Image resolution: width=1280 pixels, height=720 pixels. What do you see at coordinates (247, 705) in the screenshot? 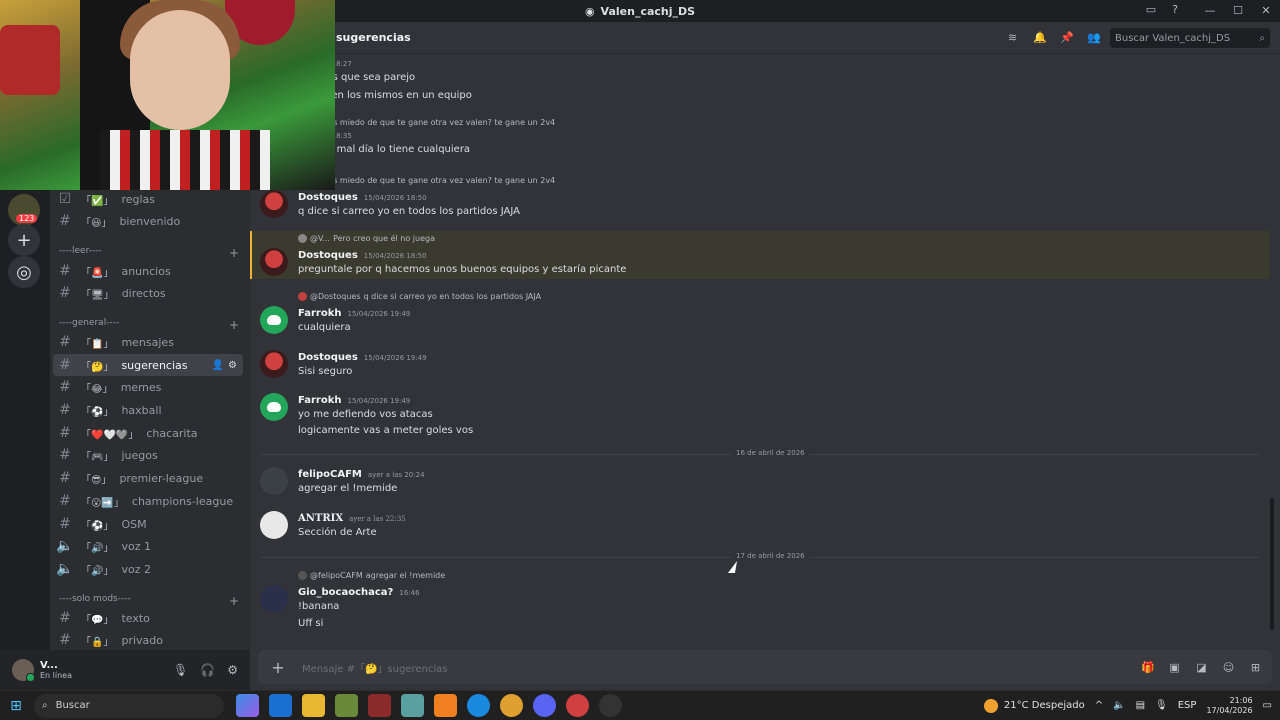
I see `copilot-icon` at bounding box center [247, 705].